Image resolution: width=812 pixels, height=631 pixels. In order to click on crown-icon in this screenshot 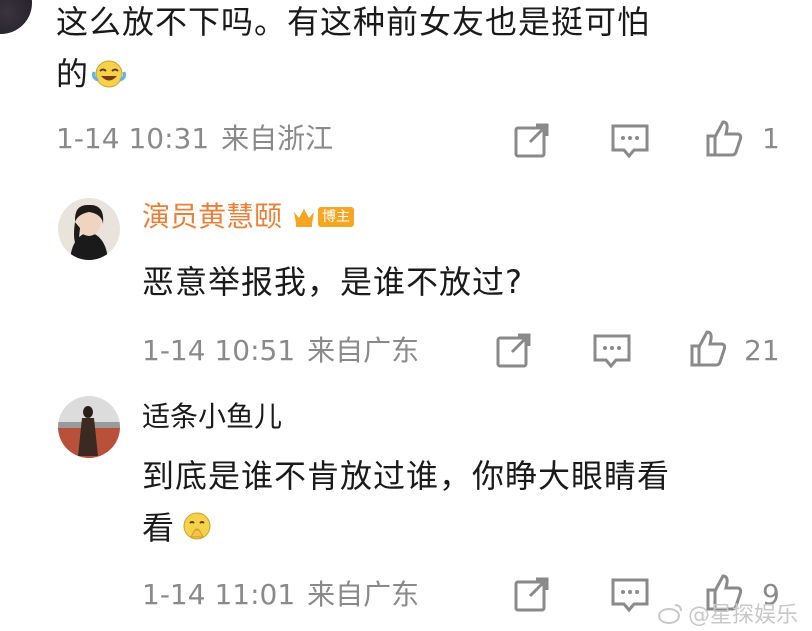, I will do `click(304, 218)`.